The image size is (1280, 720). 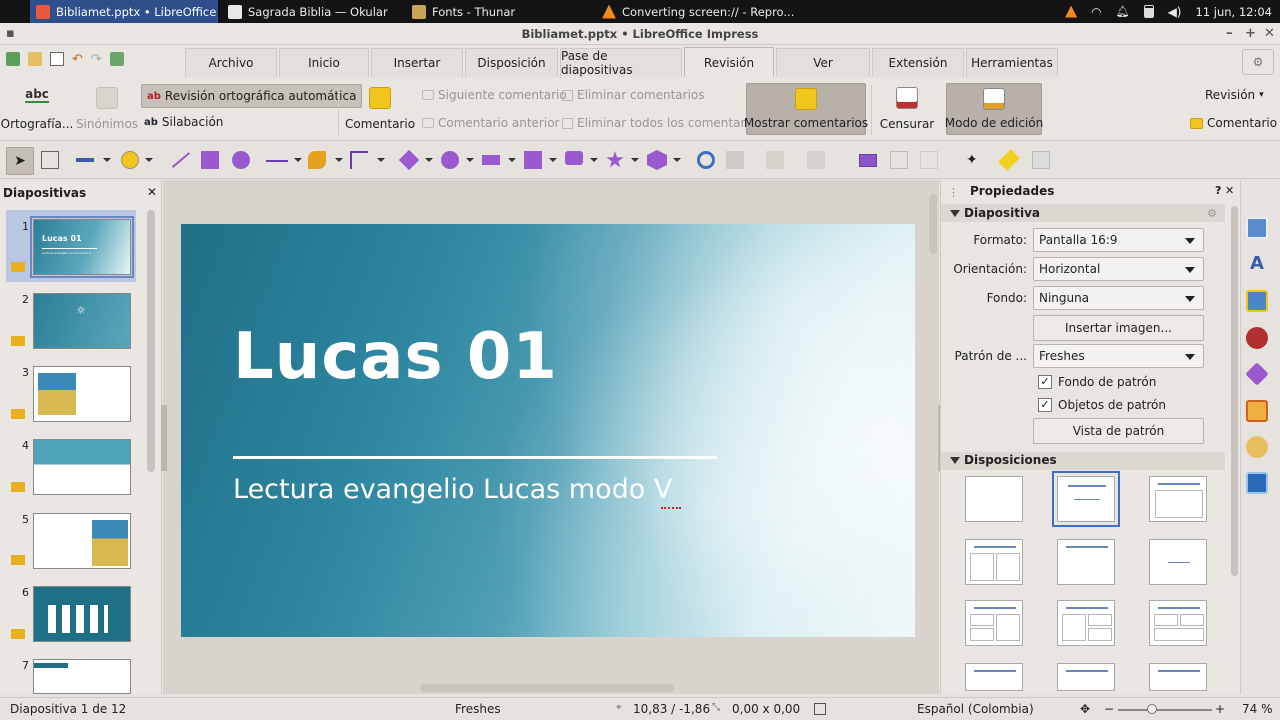 What do you see at coordinates (1009, 160) in the screenshot?
I see `glue-points-icon` at bounding box center [1009, 160].